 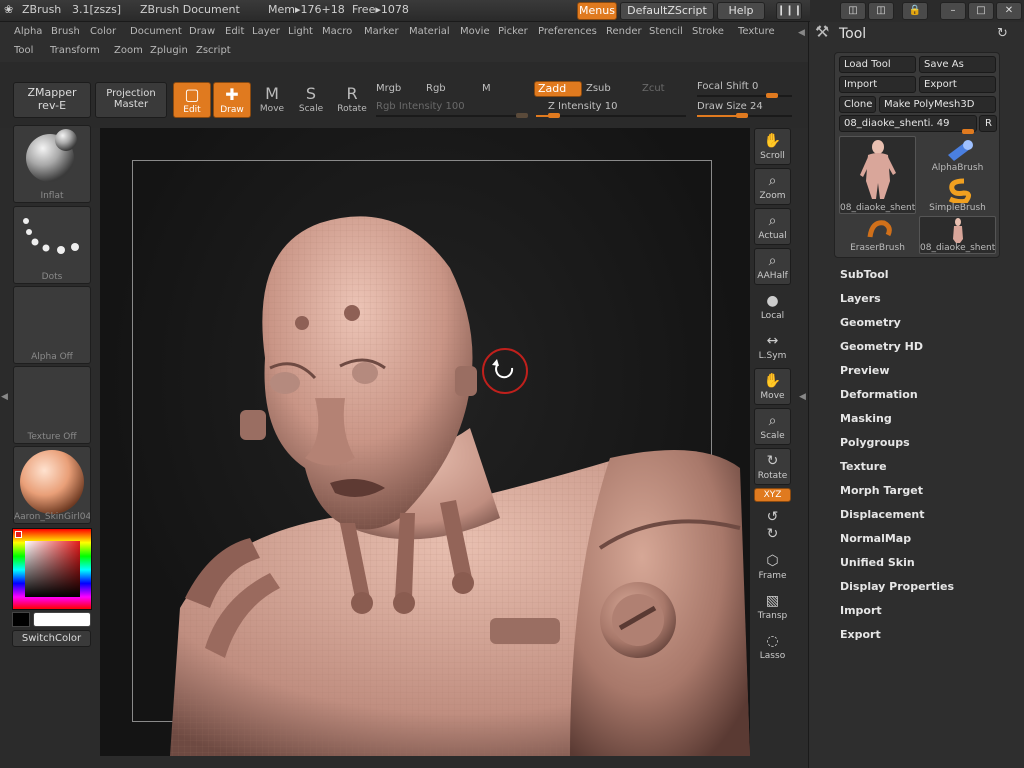 I want to click on focal-shift-slider: Focal Shift 0, so click(x=727, y=86).